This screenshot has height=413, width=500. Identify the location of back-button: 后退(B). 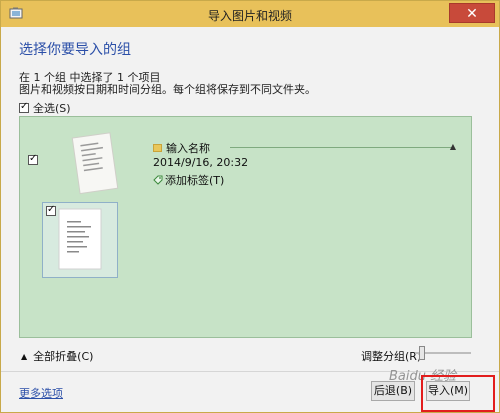
(393, 391).